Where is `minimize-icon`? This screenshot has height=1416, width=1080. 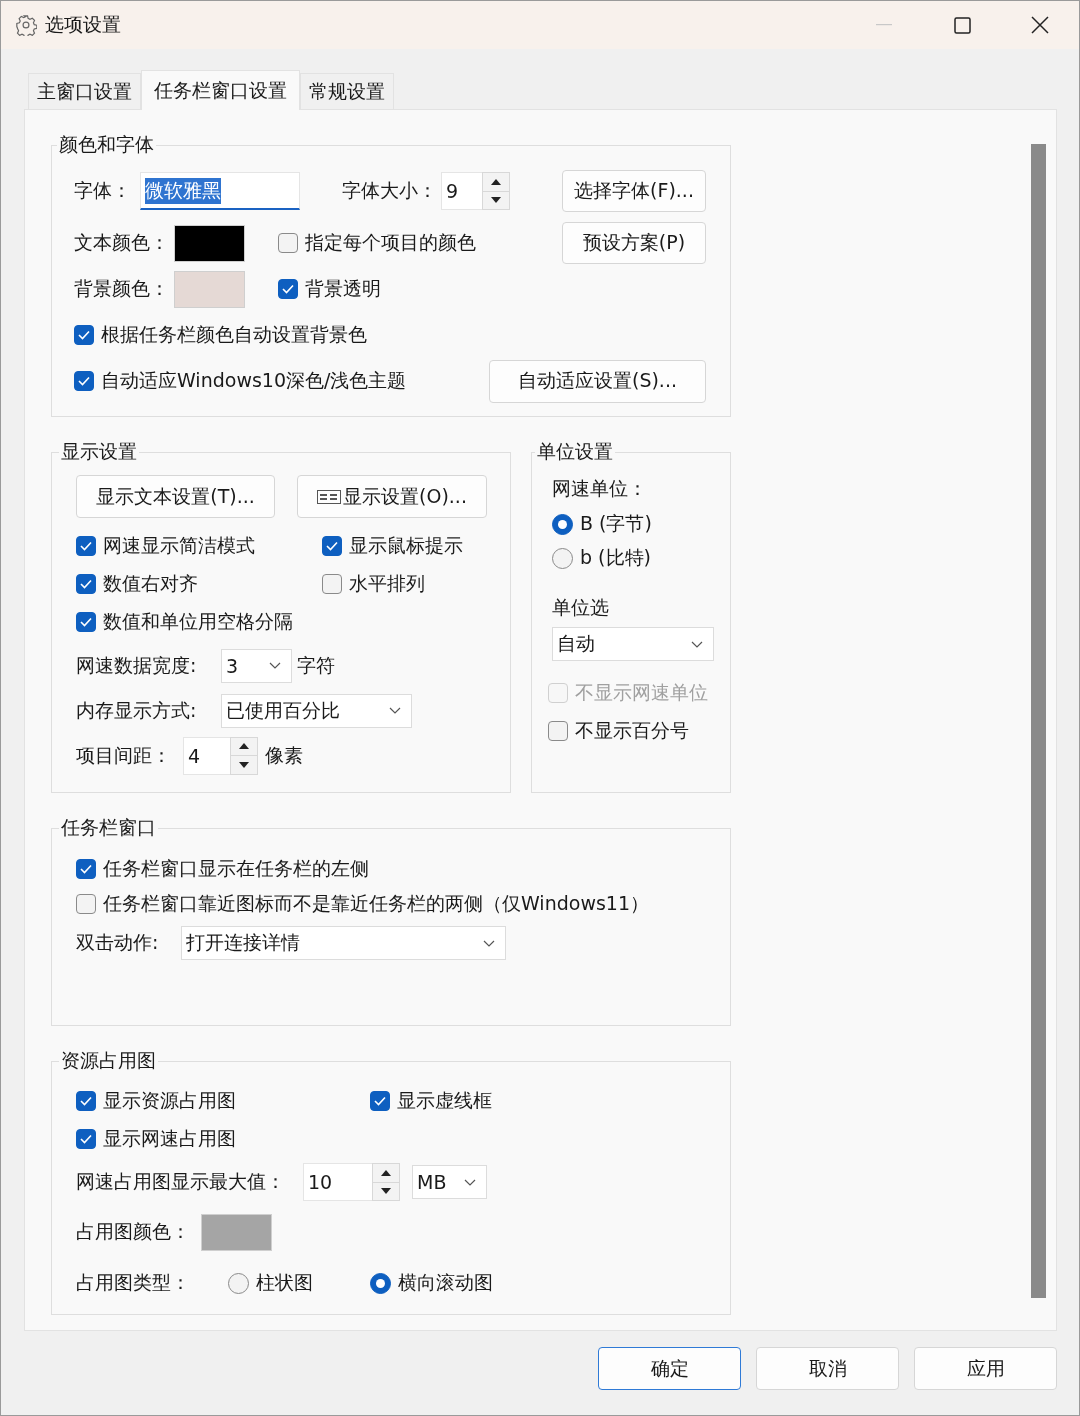
minimize-icon is located at coordinates (884, 25).